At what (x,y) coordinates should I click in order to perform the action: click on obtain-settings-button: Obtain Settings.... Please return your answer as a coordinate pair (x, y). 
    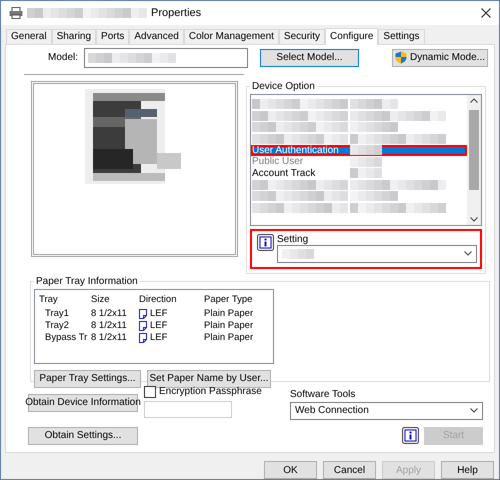
    Looking at the image, I should click on (83, 435).